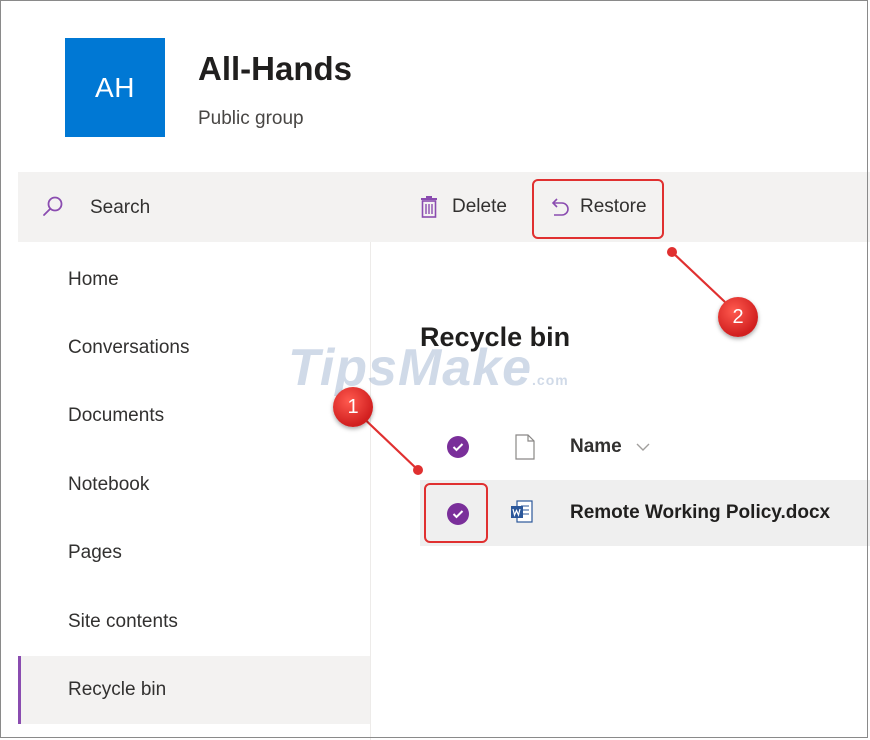  I want to click on step-1-badge: 1, so click(353, 407).